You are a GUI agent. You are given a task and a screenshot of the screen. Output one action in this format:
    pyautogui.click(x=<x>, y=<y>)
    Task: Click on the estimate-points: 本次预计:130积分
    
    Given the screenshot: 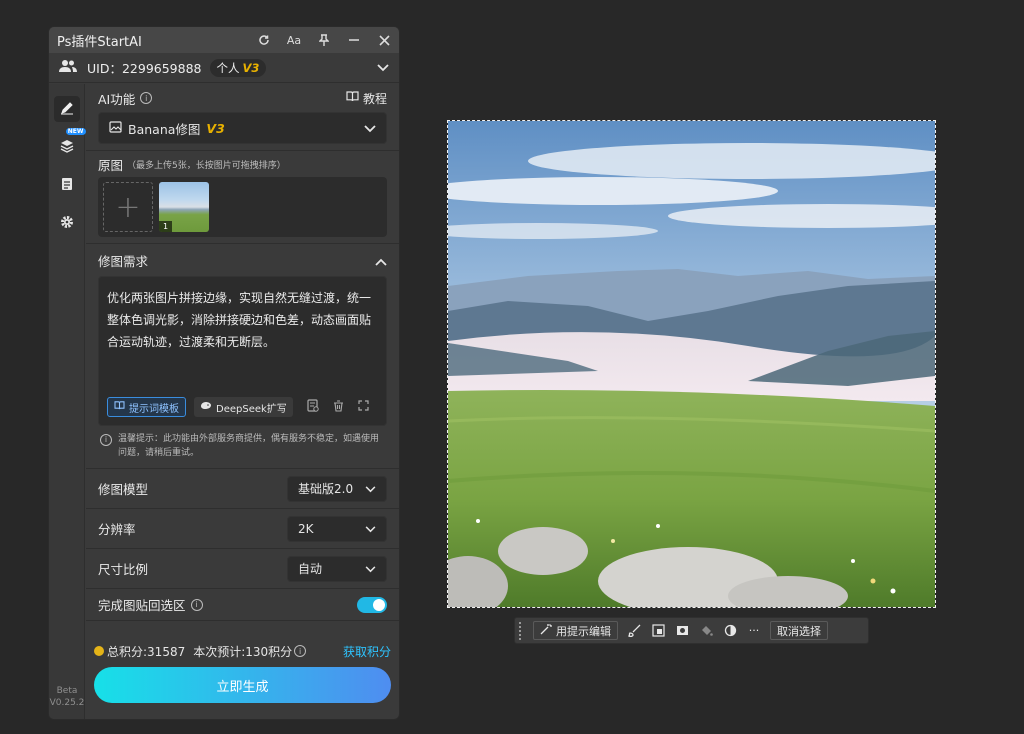 What is the action you would take?
    pyautogui.click(x=243, y=651)
    